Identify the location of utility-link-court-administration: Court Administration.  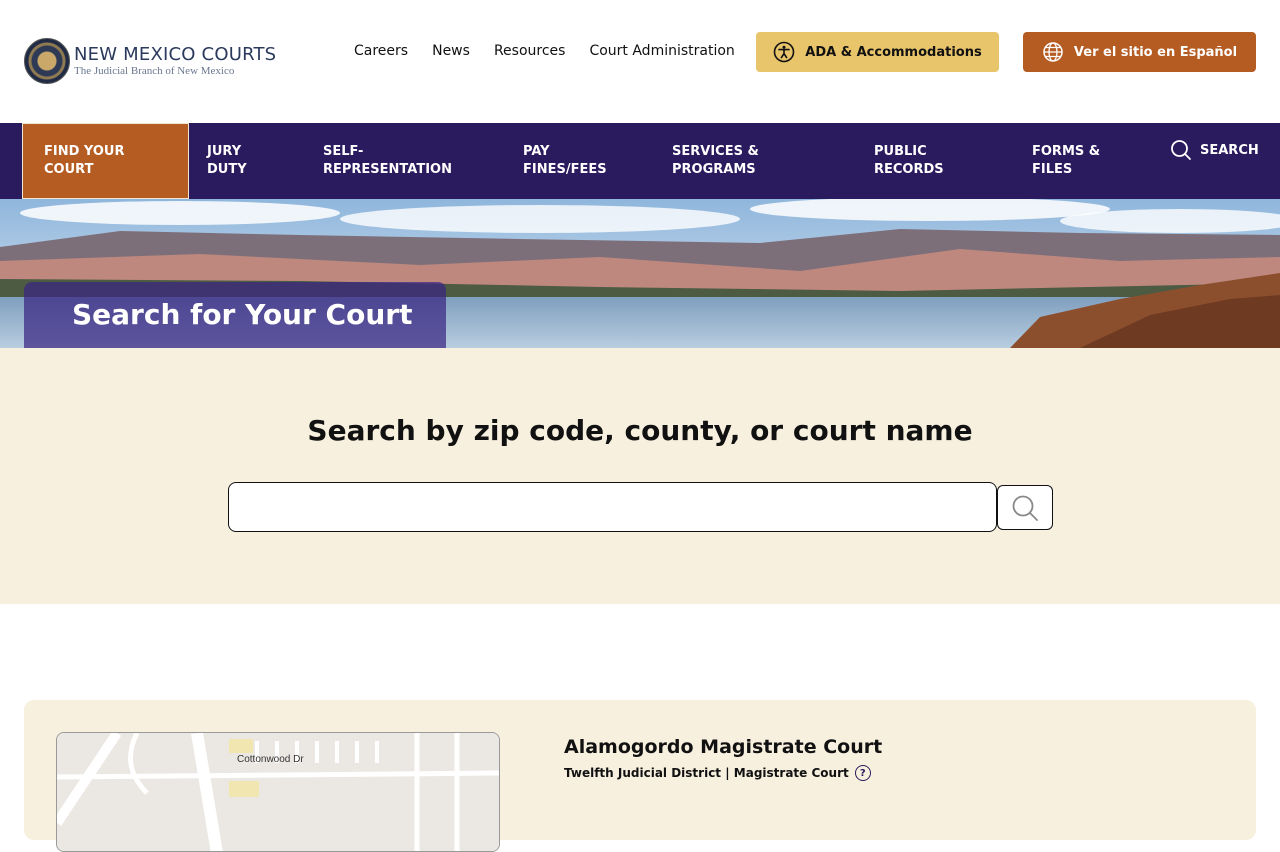
(661, 51).